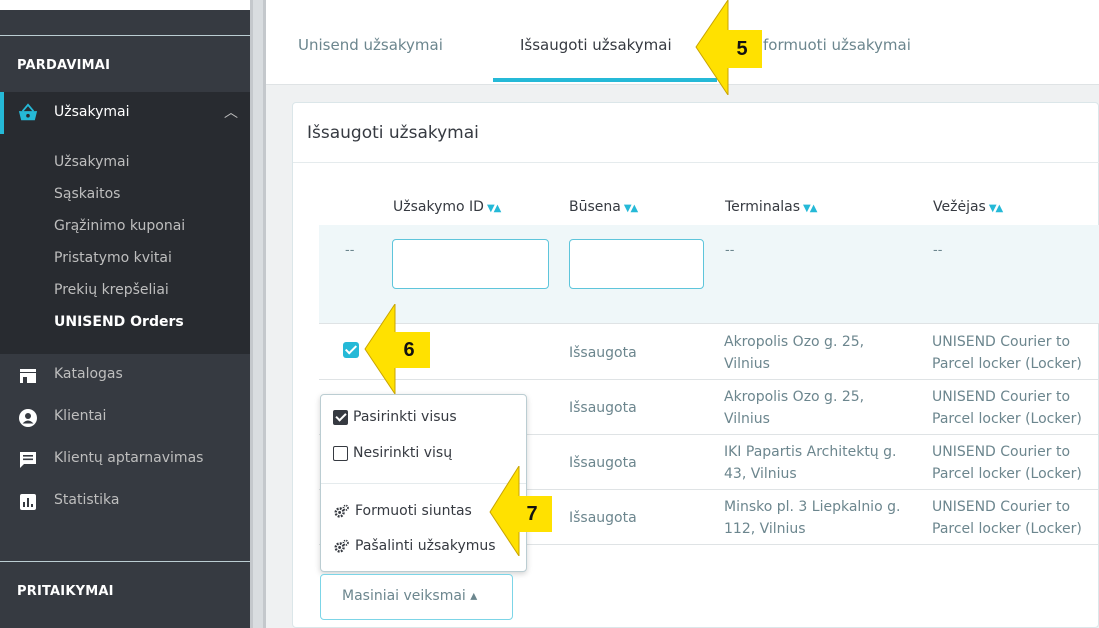  What do you see at coordinates (425, 546) in the screenshot?
I see `menu-item-label: Pašalinti užsakymus` at bounding box center [425, 546].